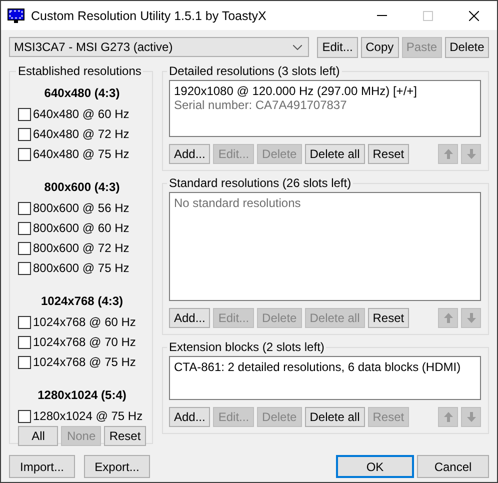 The width and height of the screenshot is (498, 483). I want to click on resolution-checkbox: 1024x768 @ 70 Hz, so click(82, 342).